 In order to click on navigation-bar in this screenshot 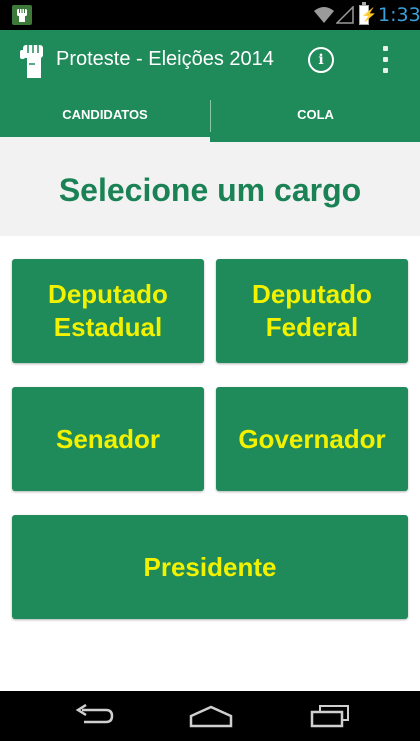, I will do `click(210, 716)`.